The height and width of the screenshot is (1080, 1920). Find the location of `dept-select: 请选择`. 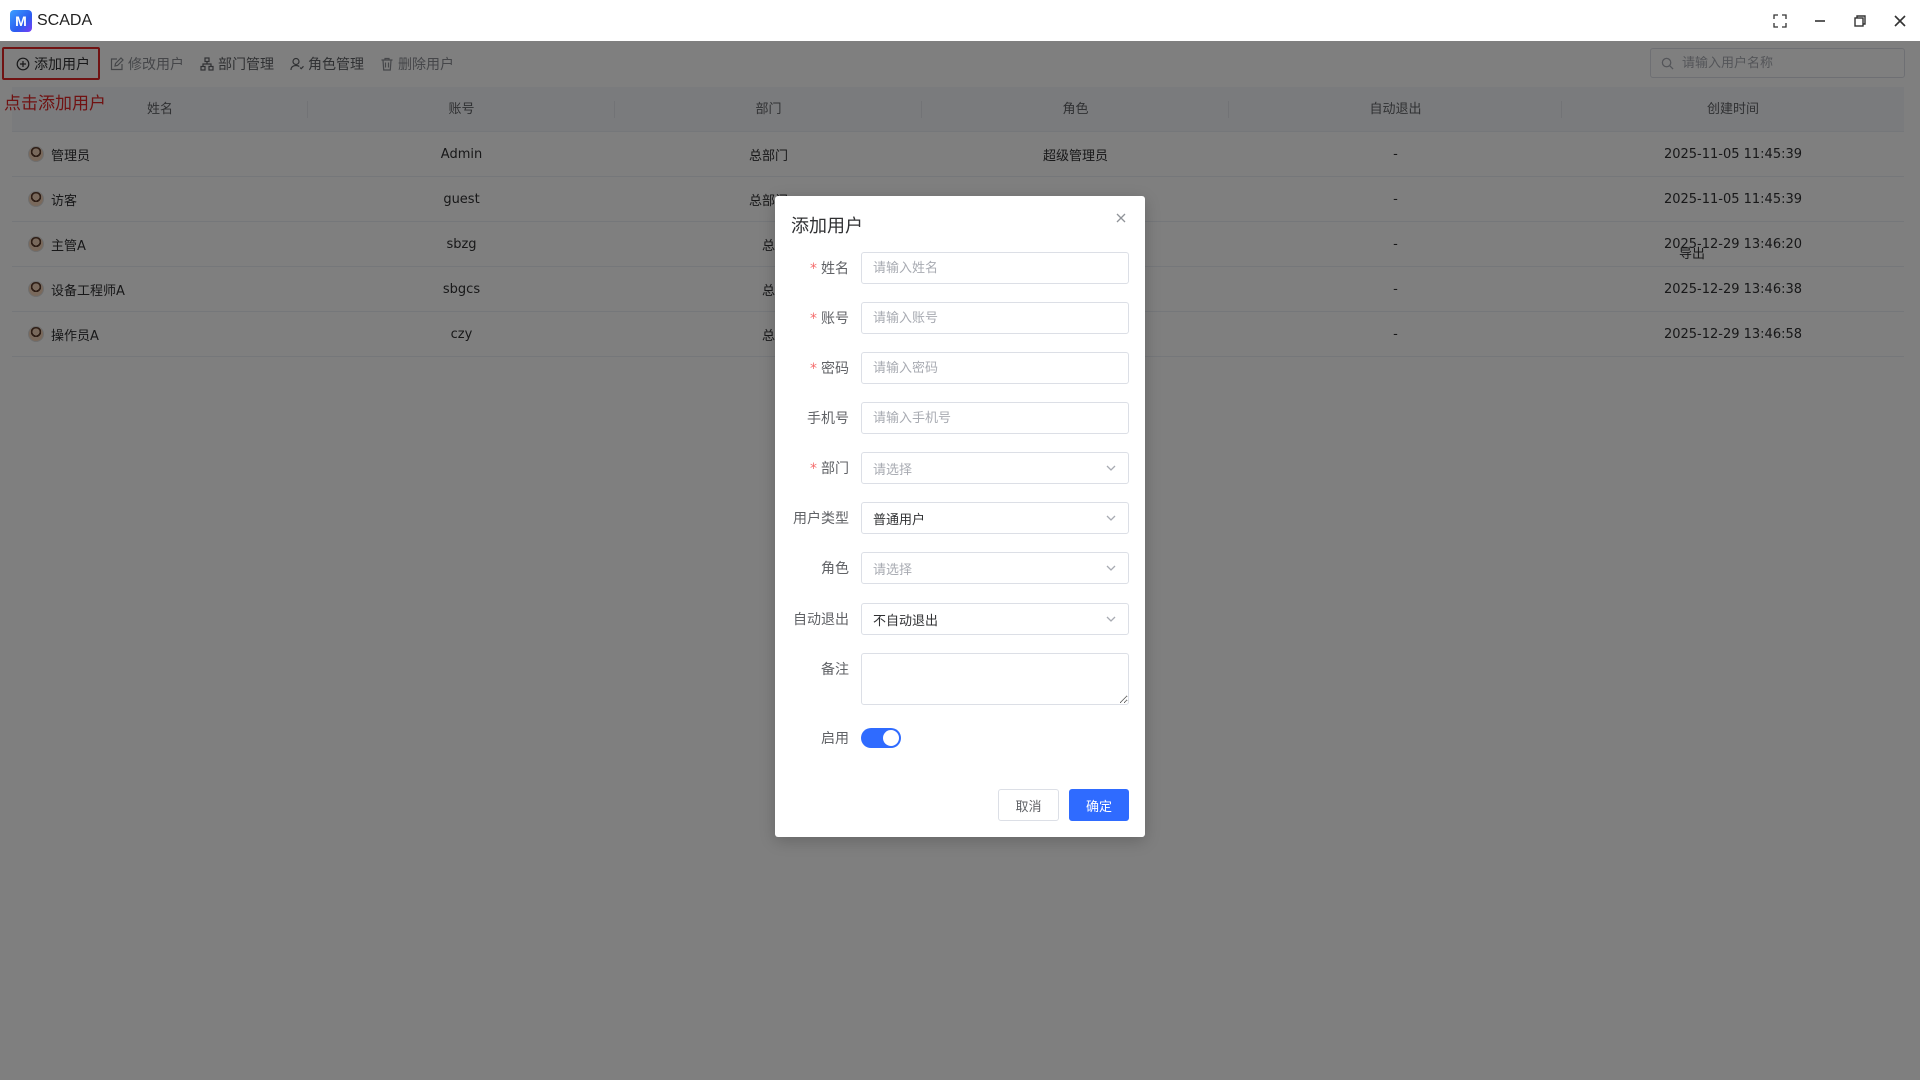

dept-select: 请选择 is located at coordinates (995, 468).